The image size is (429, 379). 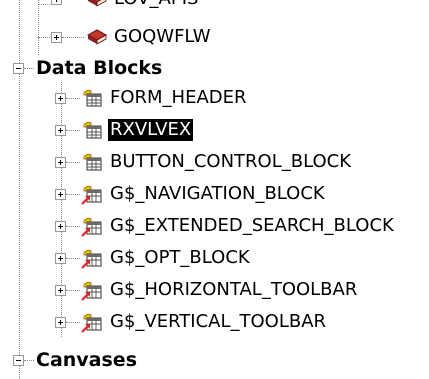 What do you see at coordinates (218, 322) in the screenshot?
I see `tree-item-g-vertical-toolbar: G$_VERTICAL_TOOLBAR` at bounding box center [218, 322].